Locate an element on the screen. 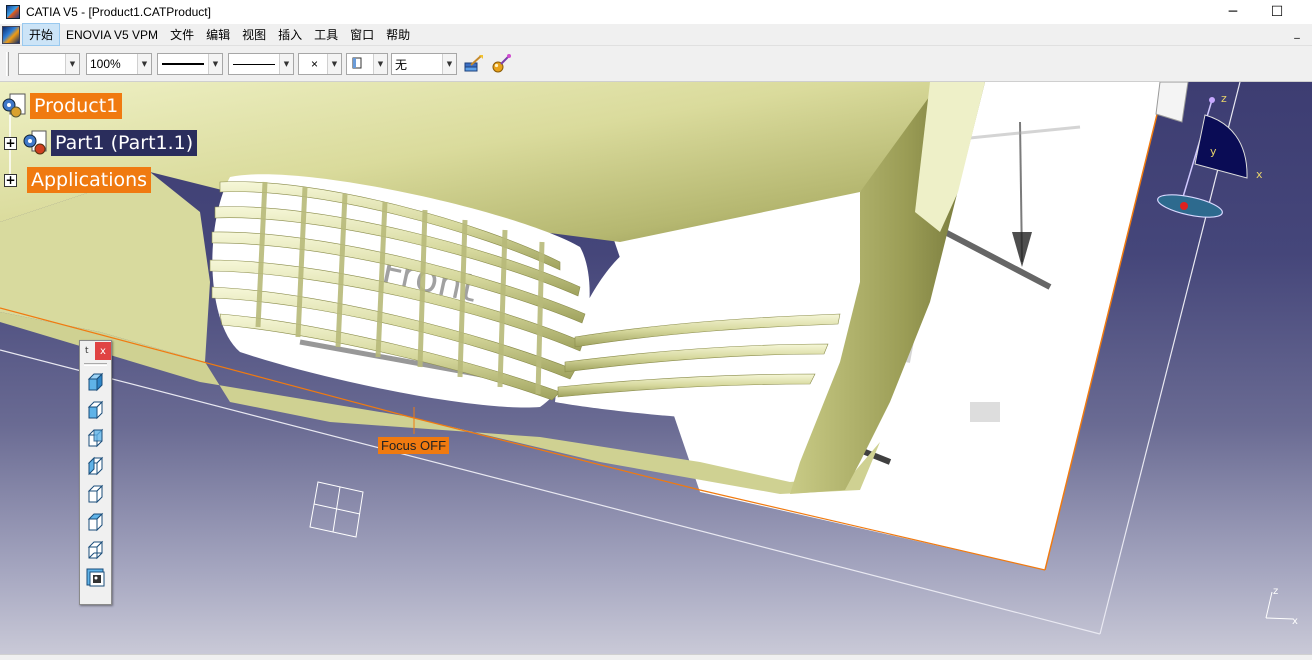 The height and width of the screenshot is (660, 1312). back-view-button is located at coordinates (96, 438).